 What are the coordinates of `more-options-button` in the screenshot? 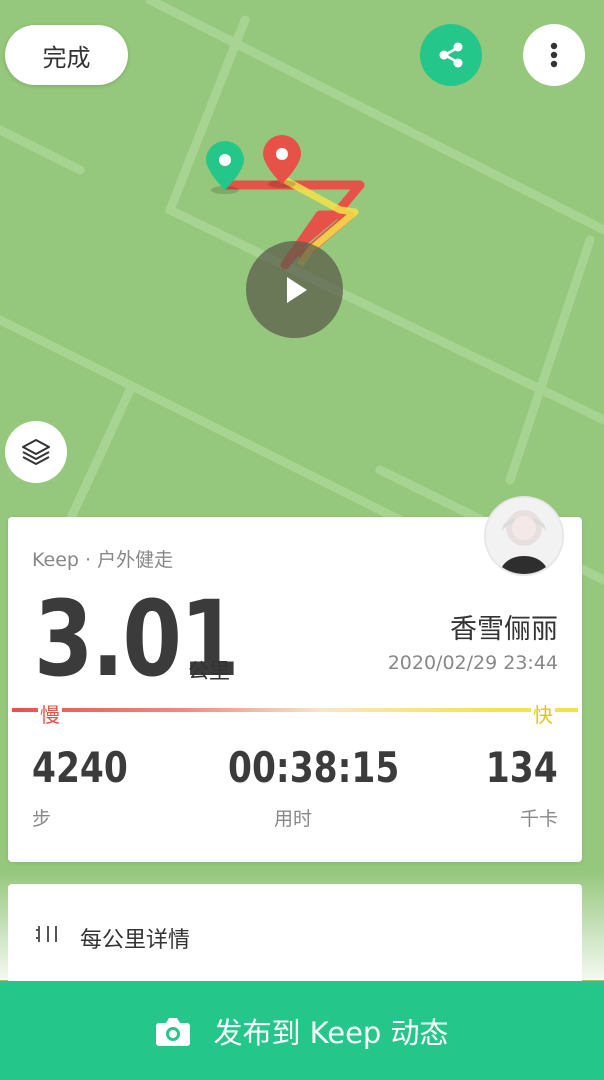 It's located at (554, 55).